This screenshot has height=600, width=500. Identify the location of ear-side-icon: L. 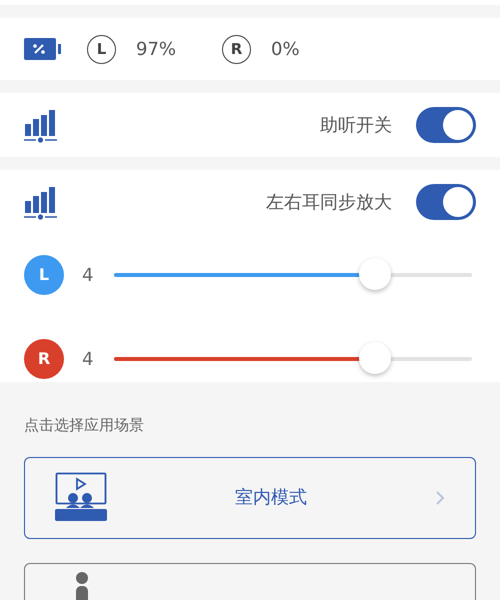
(101, 49).